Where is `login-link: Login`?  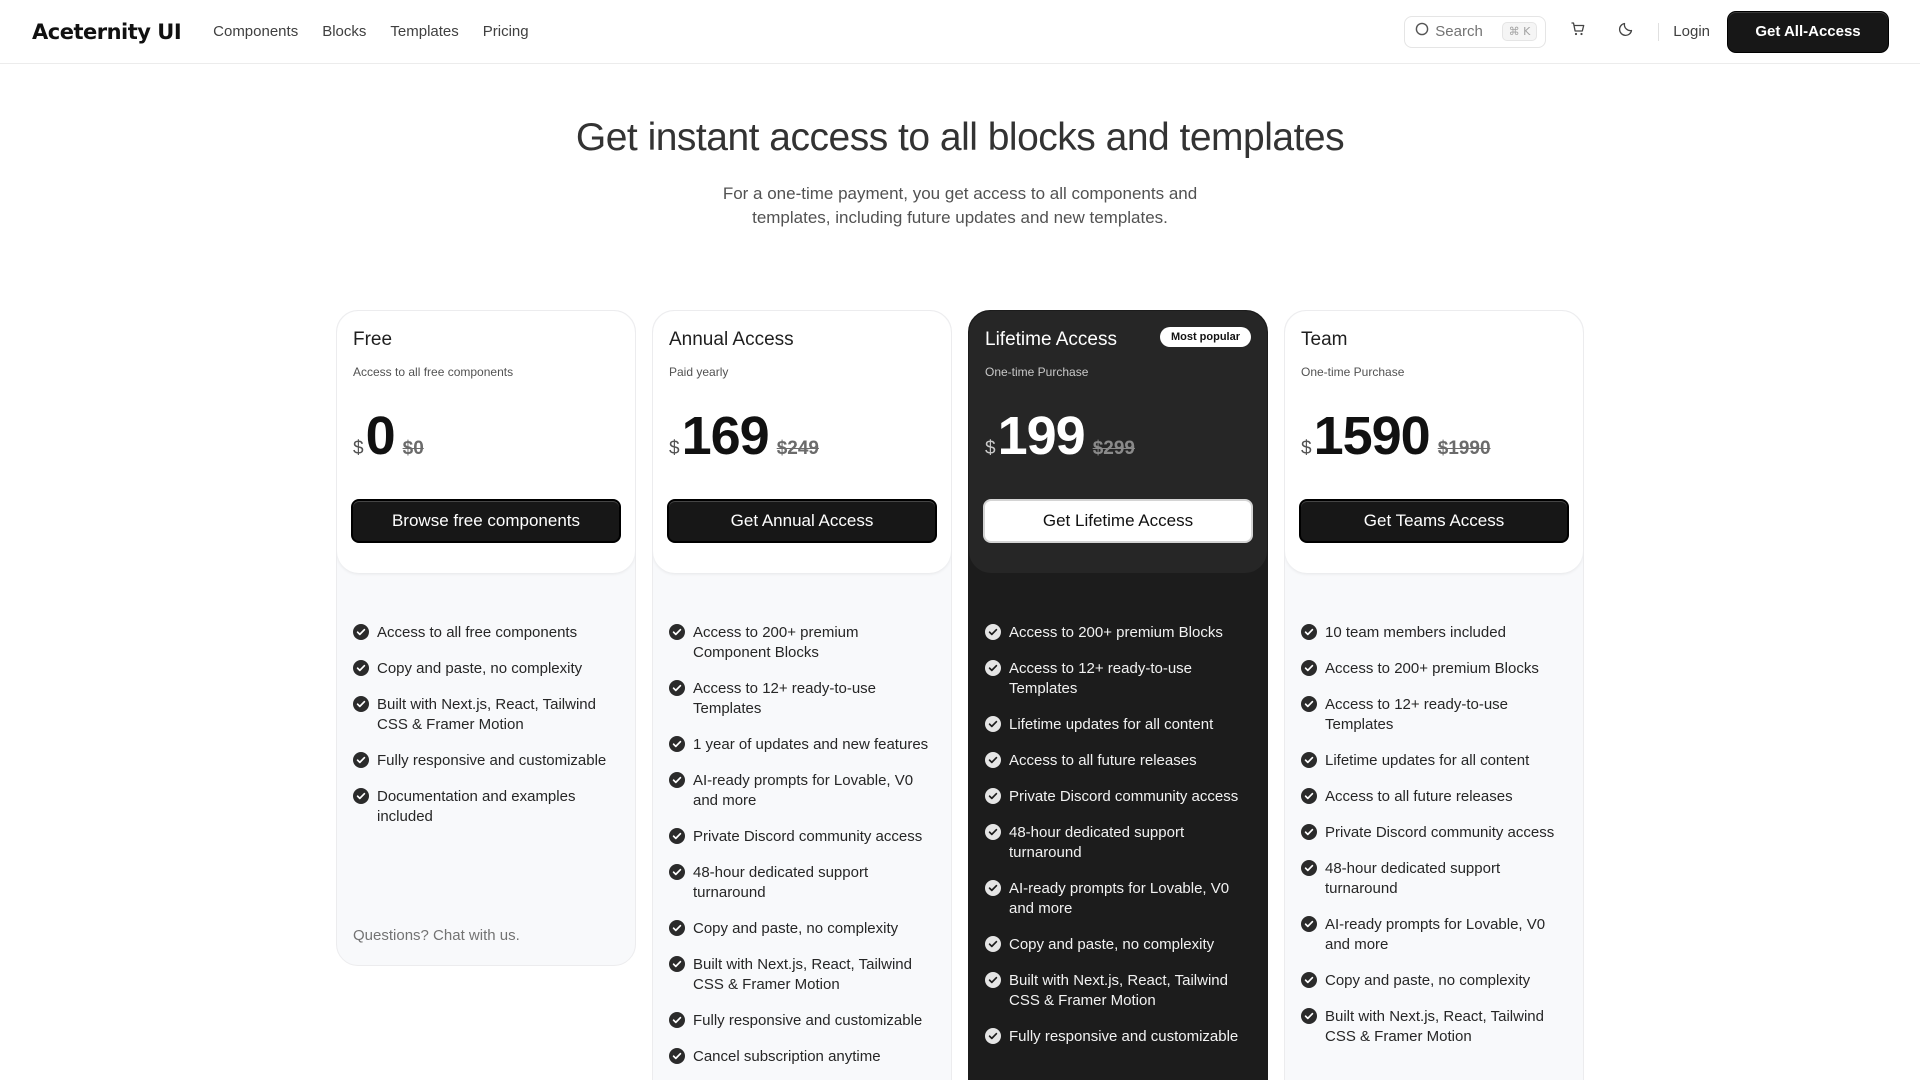
login-link: Login is located at coordinates (1691, 31).